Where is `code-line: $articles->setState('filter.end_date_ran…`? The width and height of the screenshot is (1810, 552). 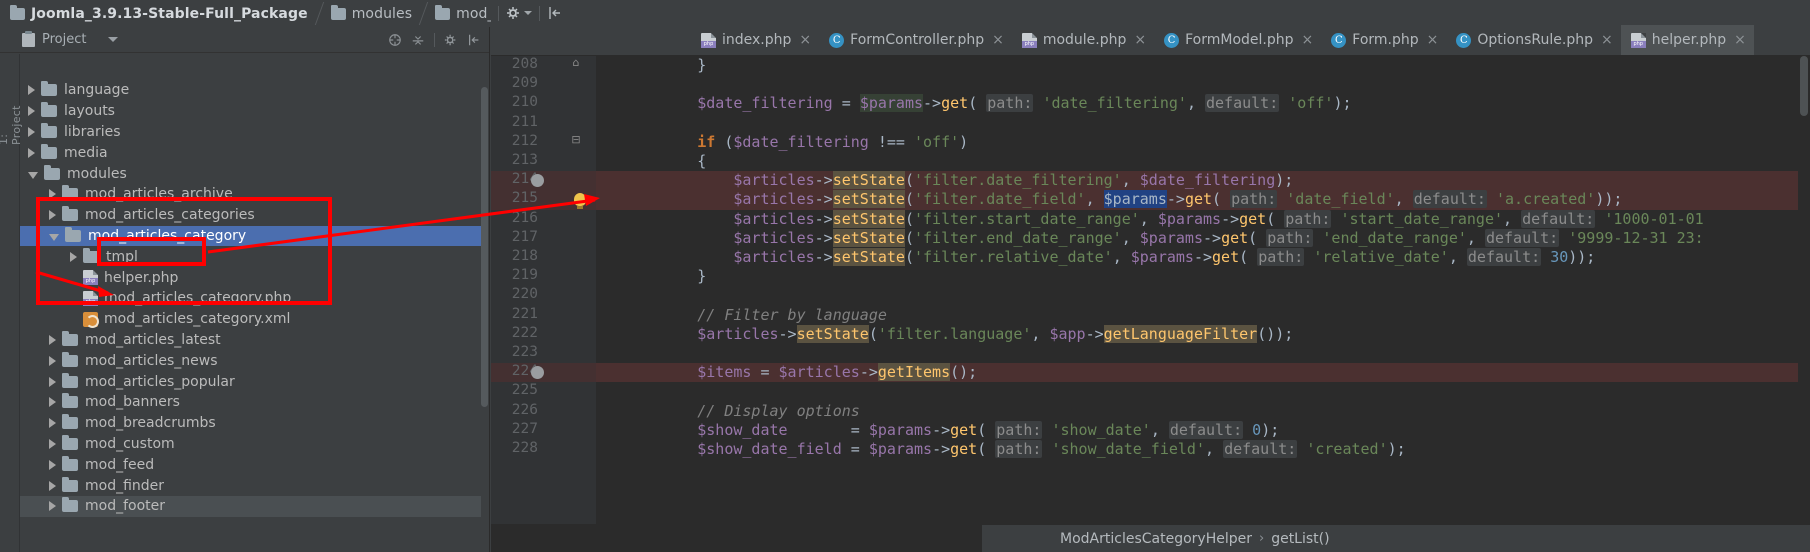 code-line: $articles->setState('filter.end_date_ran… is located at coordinates (1203, 238).